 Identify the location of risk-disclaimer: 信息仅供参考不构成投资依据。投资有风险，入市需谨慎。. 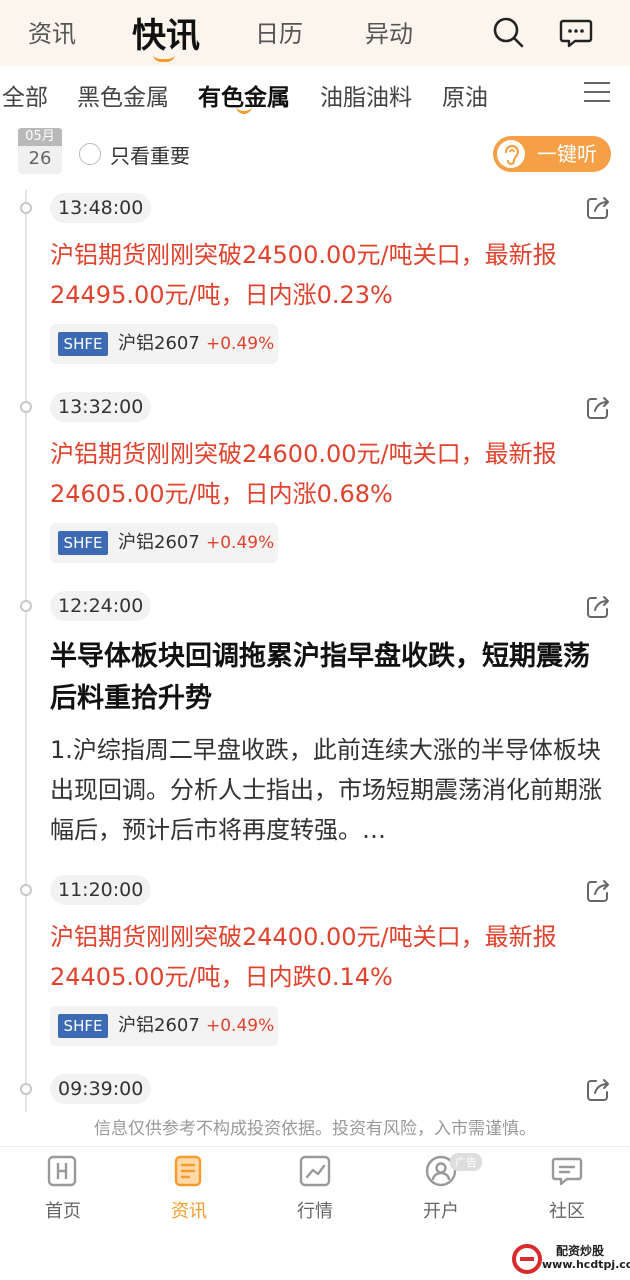
(315, 1129).